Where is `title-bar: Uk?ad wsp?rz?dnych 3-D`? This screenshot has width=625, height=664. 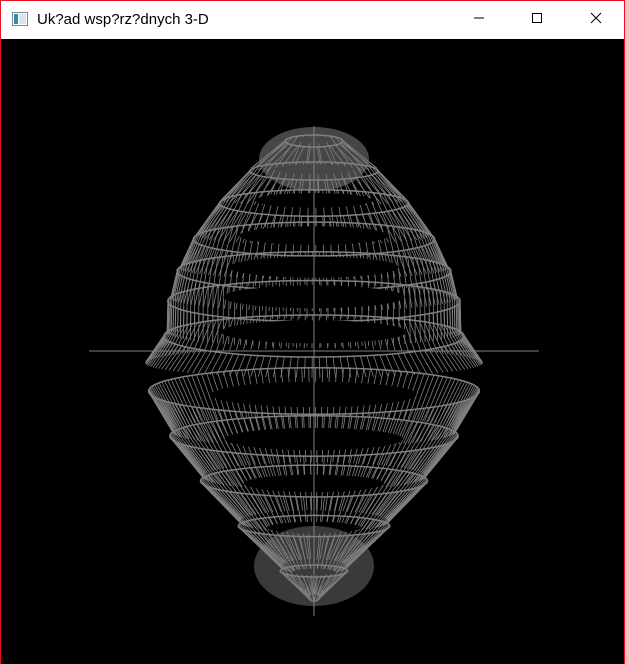
title-bar: Uk?ad wsp?rz?dnych 3-D is located at coordinates (312, 20).